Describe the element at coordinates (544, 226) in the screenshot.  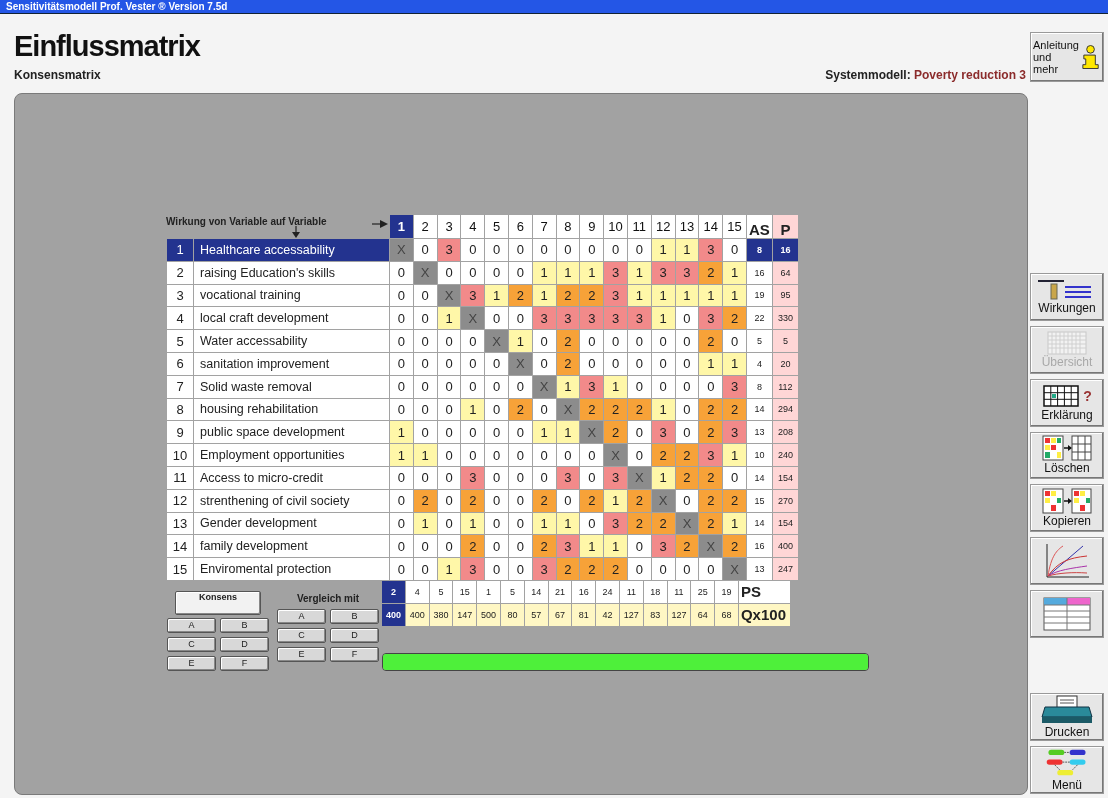
I see `column-header: 7` at that location.